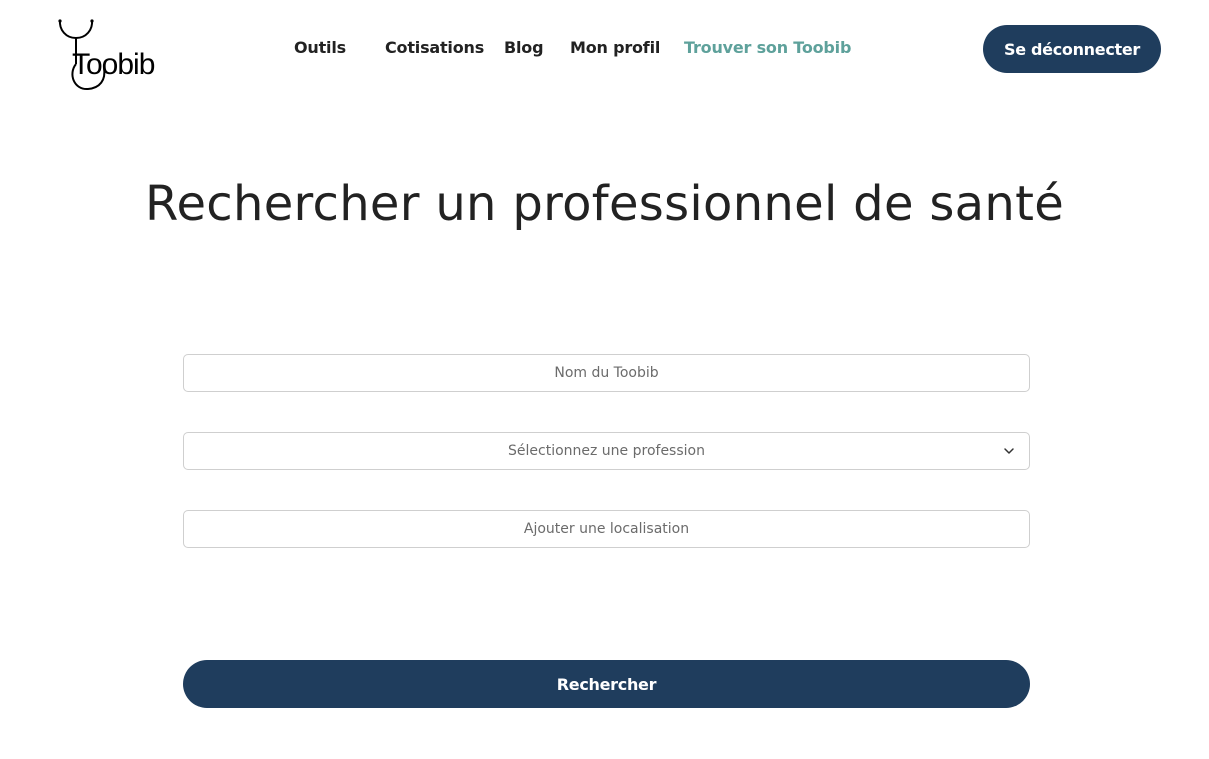 The width and height of the screenshot is (1209, 759). I want to click on profession-select: Sélectionnez une profession, so click(606, 451).